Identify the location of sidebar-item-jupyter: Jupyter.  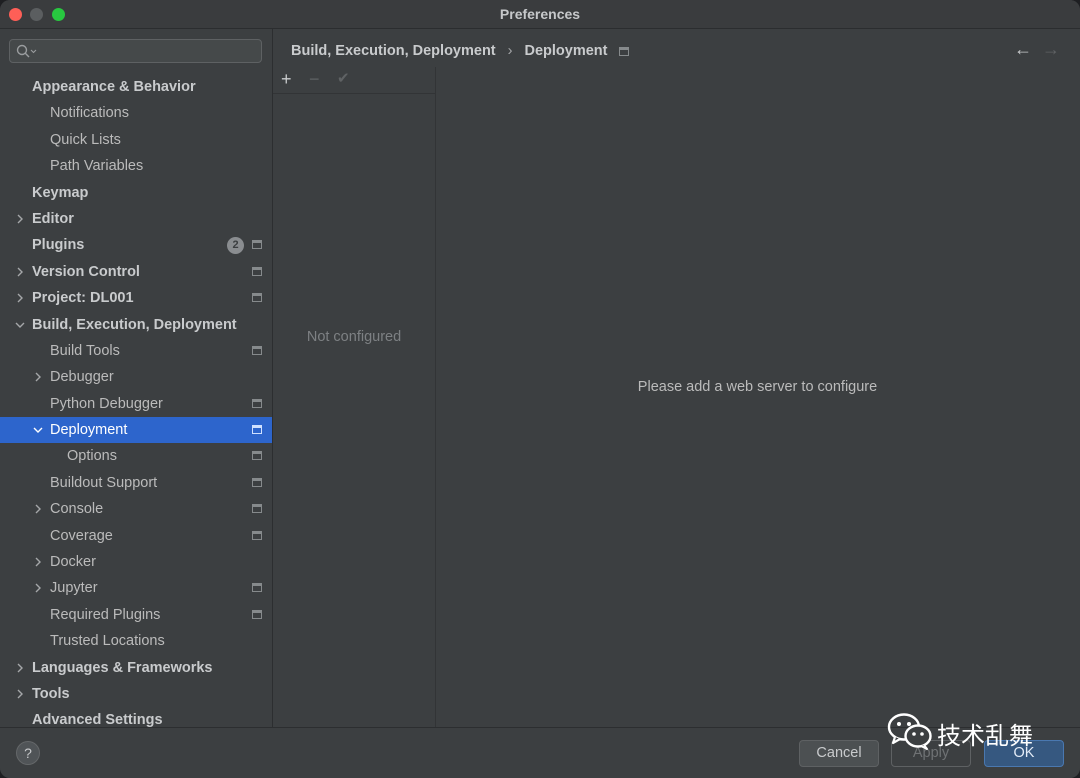
(136, 588).